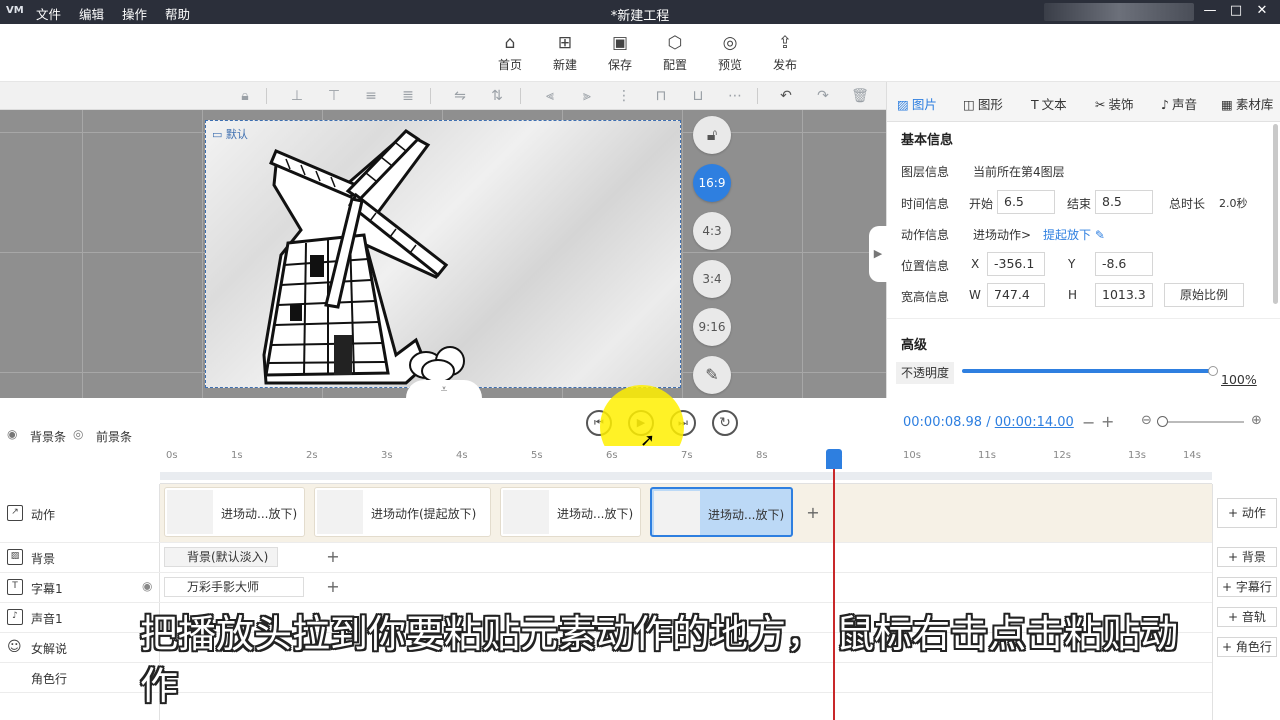 This screenshot has height=720, width=1280. What do you see at coordinates (565, 52) in the screenshot?
I see `new-button: ⊞ 新建` at bounding box center [565, 52].